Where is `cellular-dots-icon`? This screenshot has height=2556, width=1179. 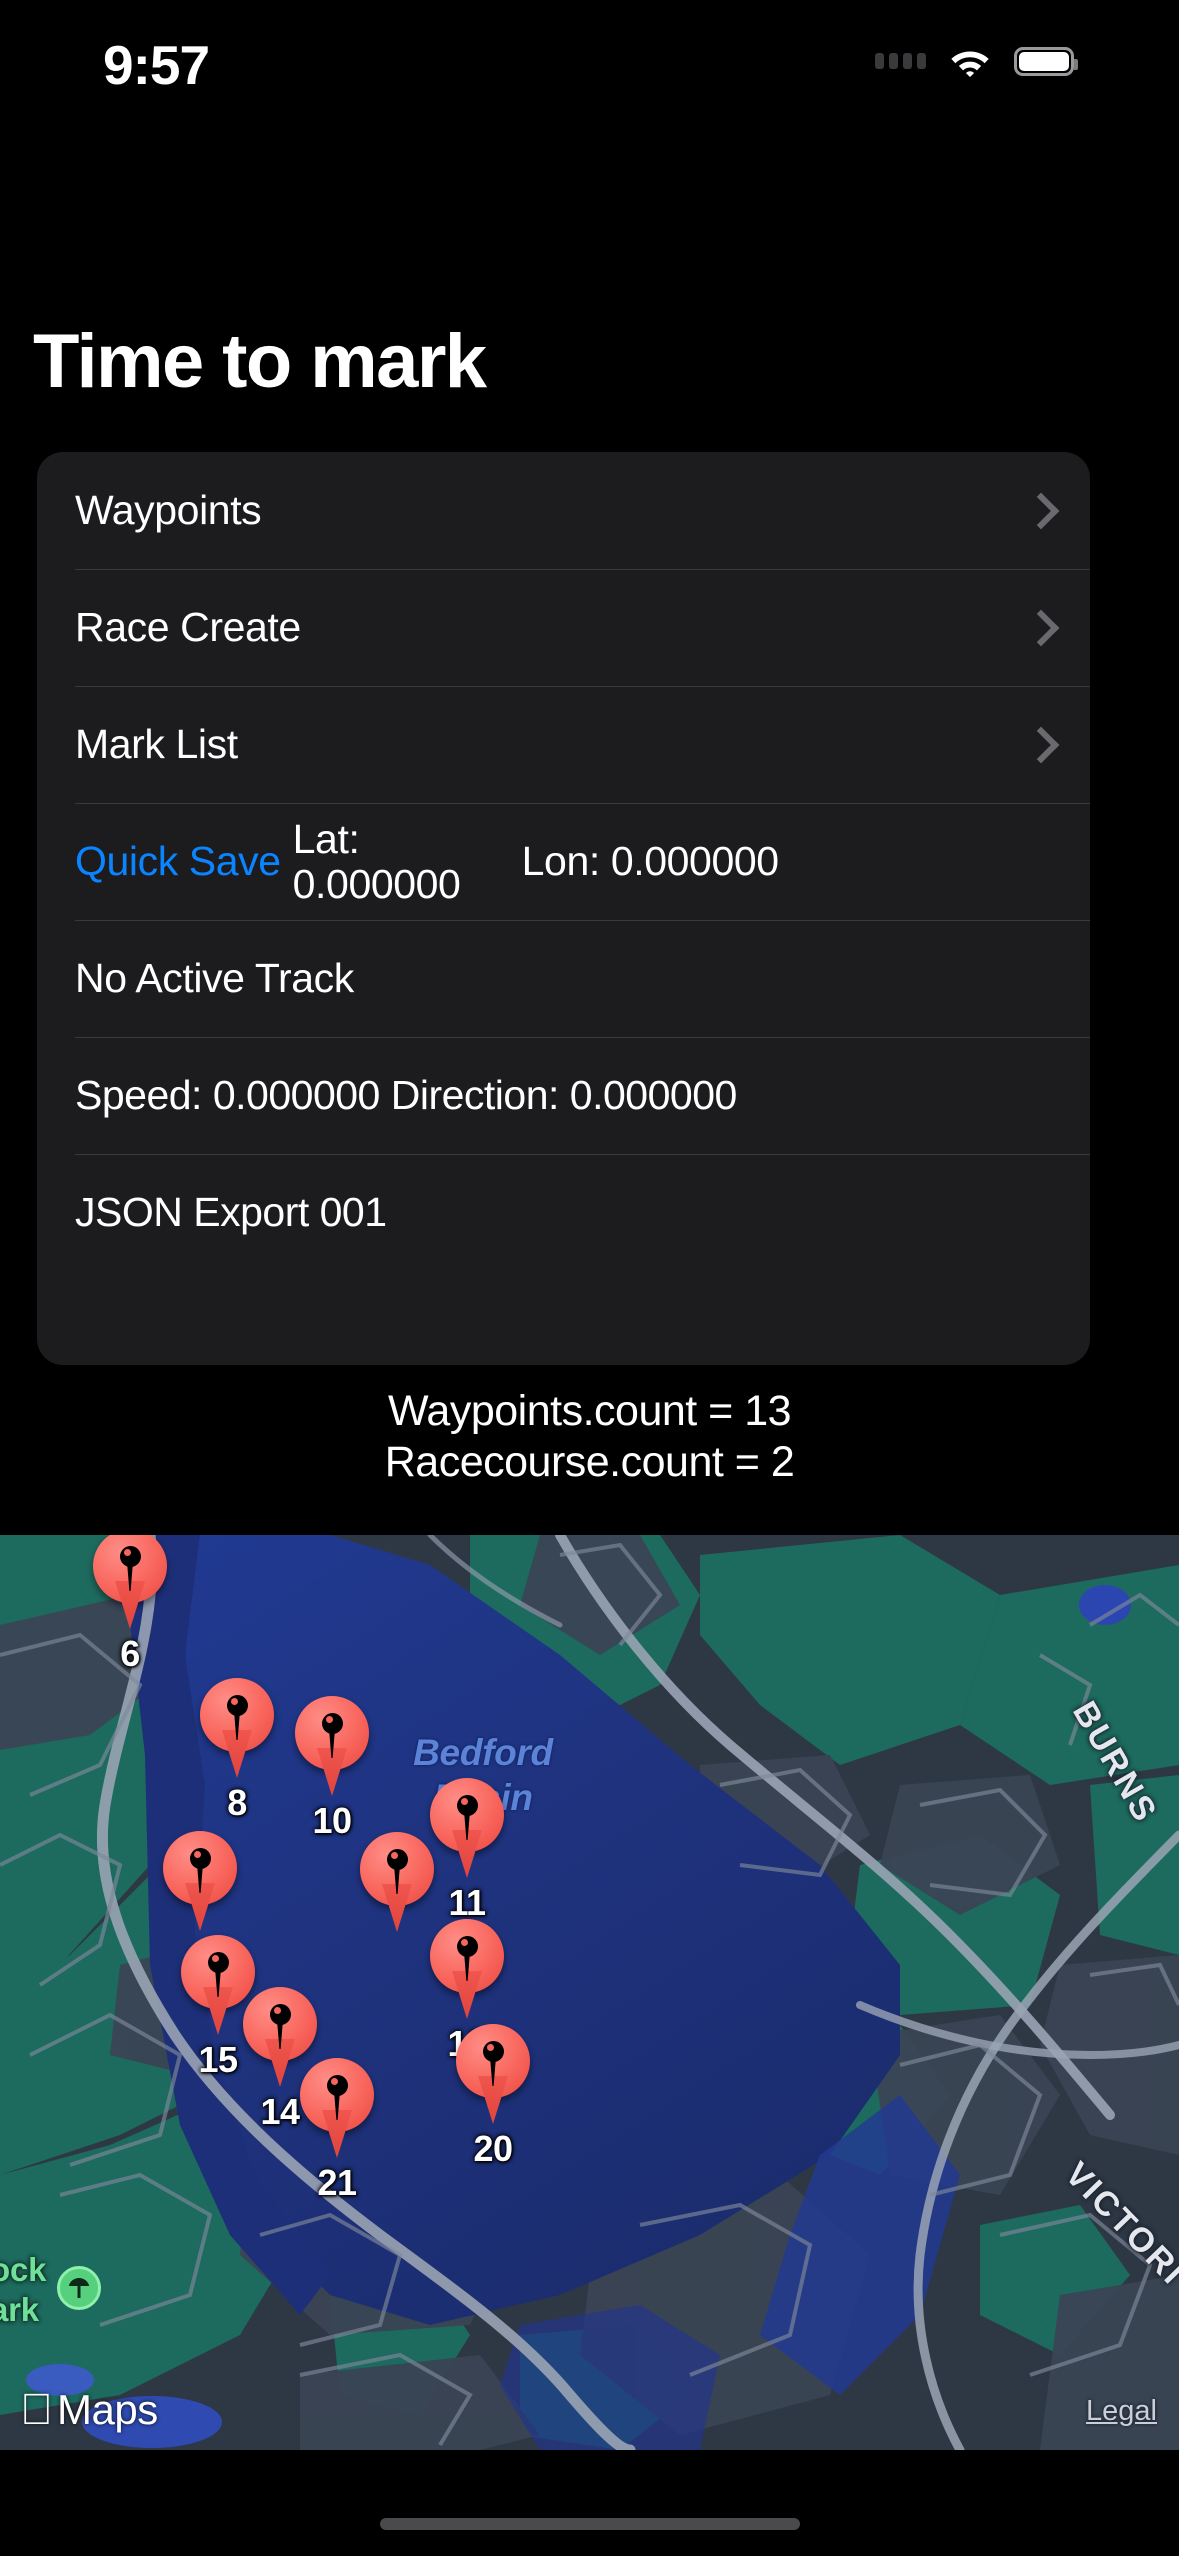
cellular-dots-icon is located at coordinates (900, 61).